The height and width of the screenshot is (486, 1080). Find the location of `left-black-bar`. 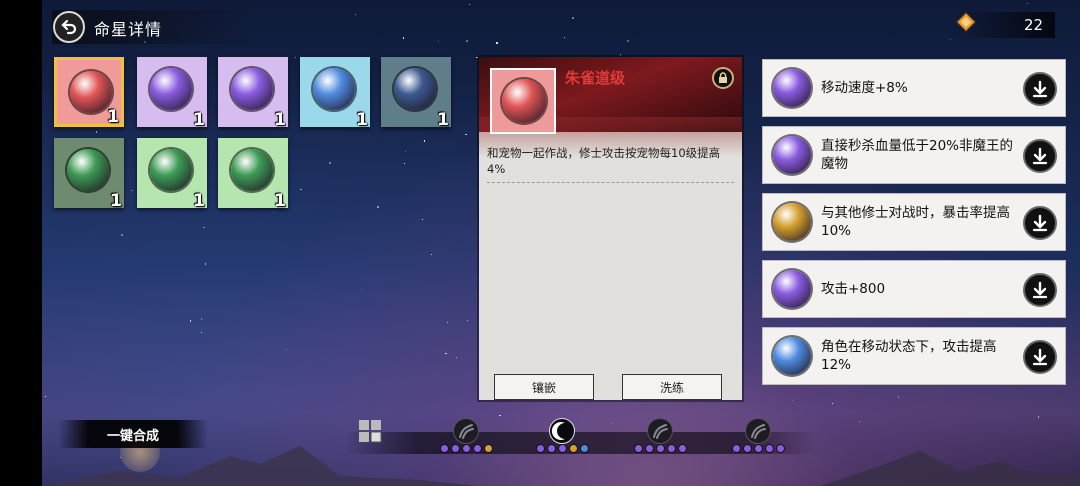

left-black-bar is located at coordinates (21, 243).